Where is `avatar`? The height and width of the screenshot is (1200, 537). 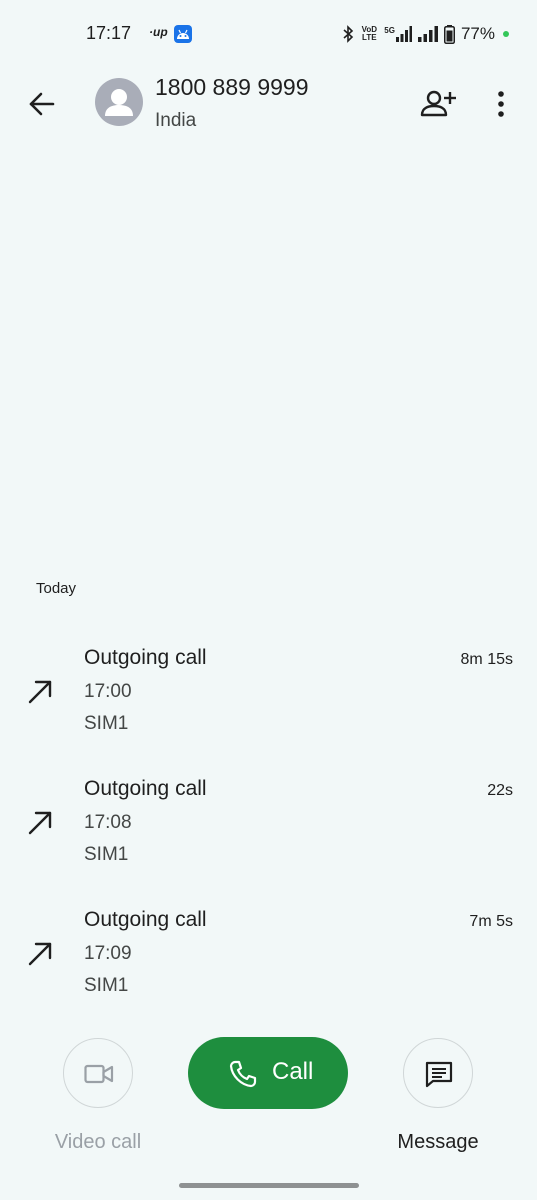
avatar is located at coordinates (119, 102).